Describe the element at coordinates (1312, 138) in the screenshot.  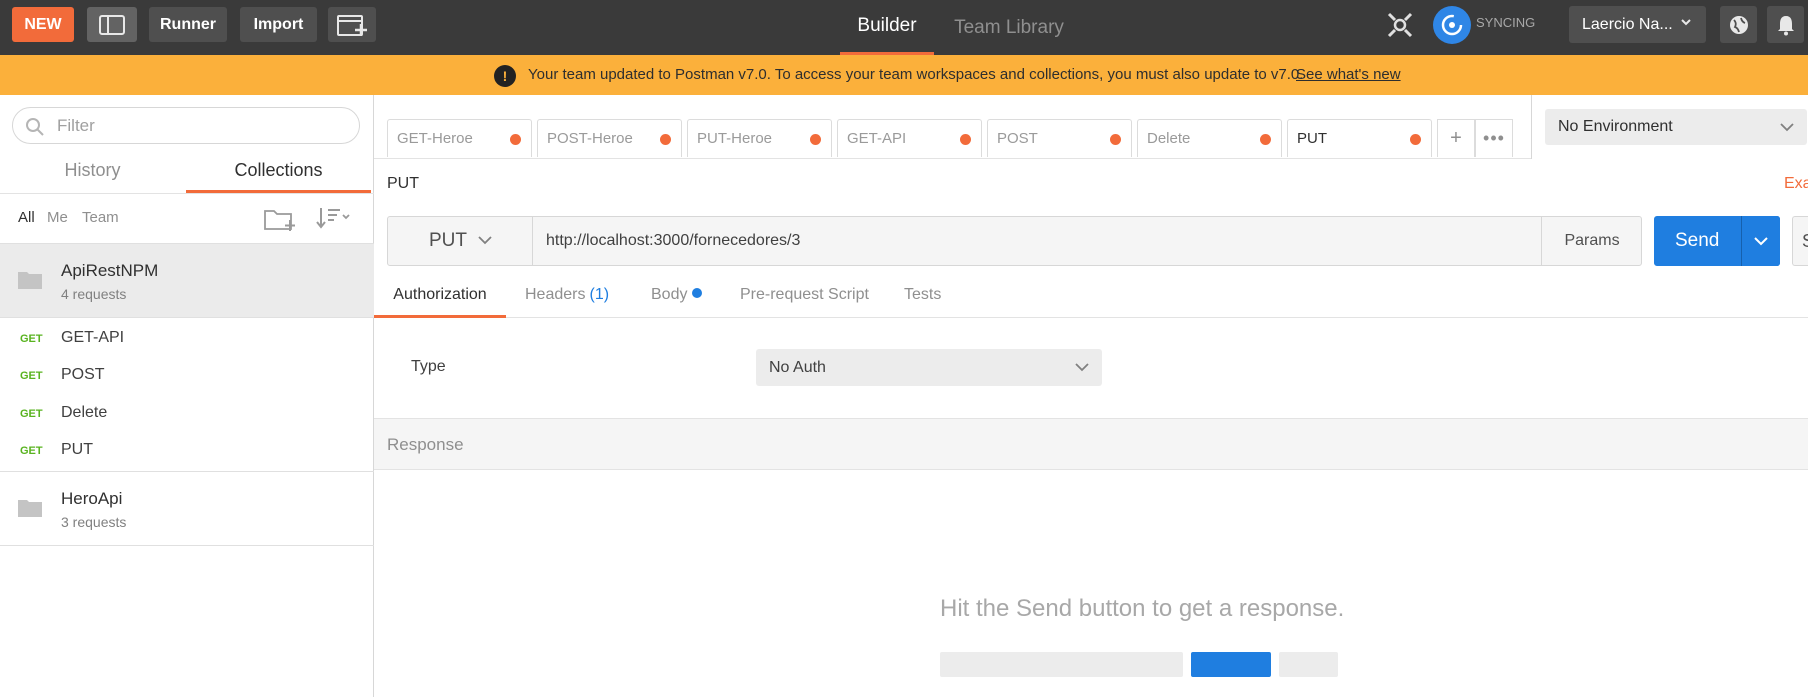
I see `request-tab-label: PUT` at that location.